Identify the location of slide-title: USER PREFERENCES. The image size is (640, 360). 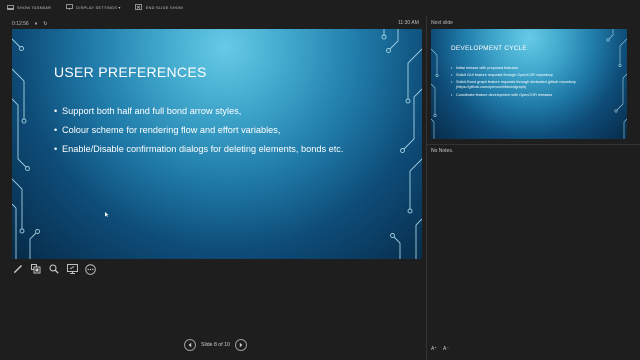
(130, 72).